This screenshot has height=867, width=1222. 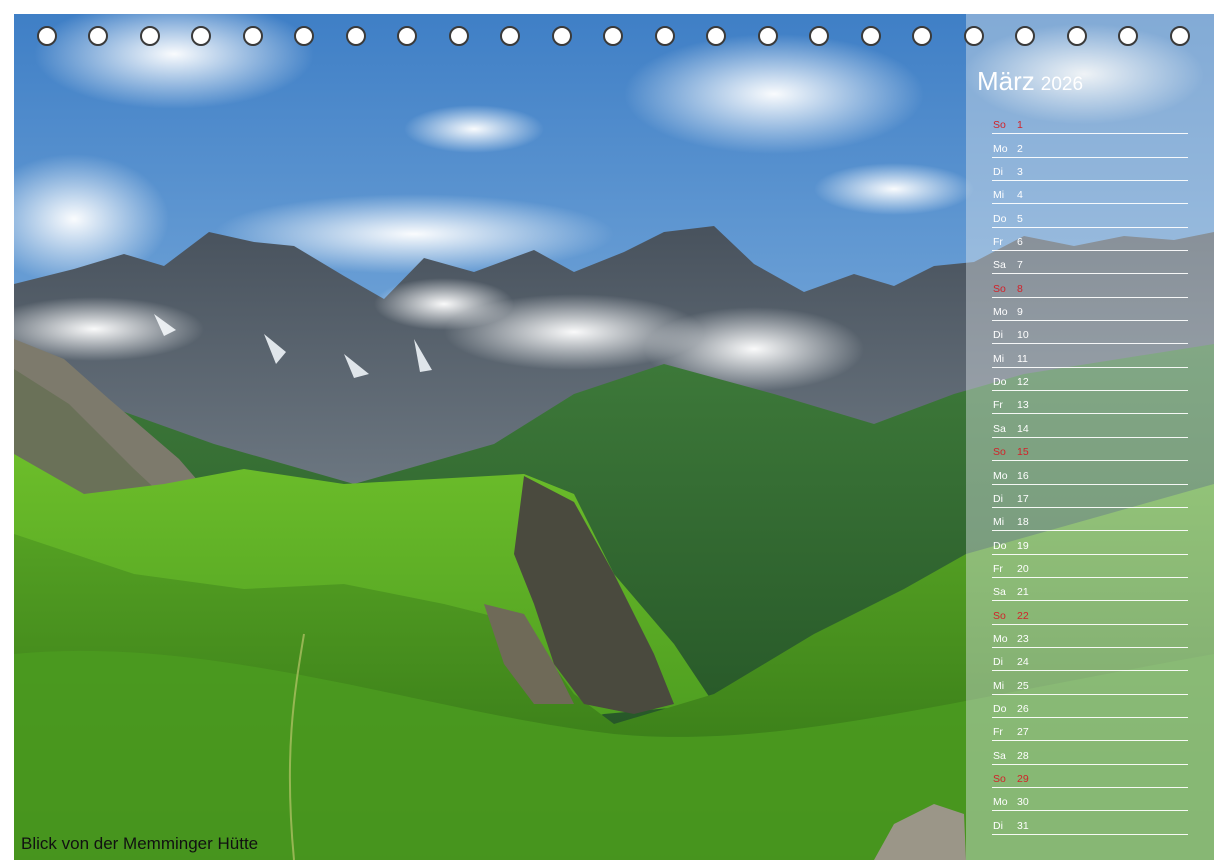 What do you see at coordinates (1062, 84) in the screenshot?
I see `year: 2026` at bounding box center [1062, 84].